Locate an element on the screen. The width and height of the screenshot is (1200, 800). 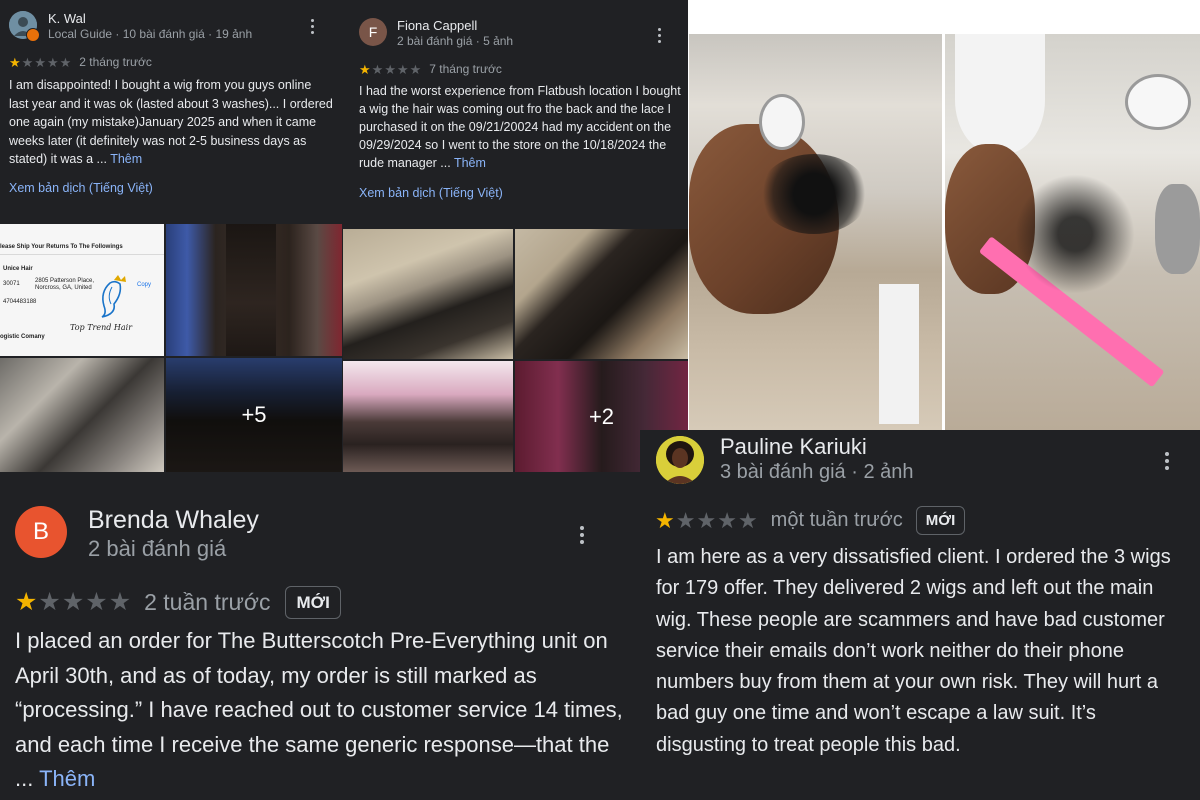
review-age: 2 tháng trước is located at coordinates (115, 62).